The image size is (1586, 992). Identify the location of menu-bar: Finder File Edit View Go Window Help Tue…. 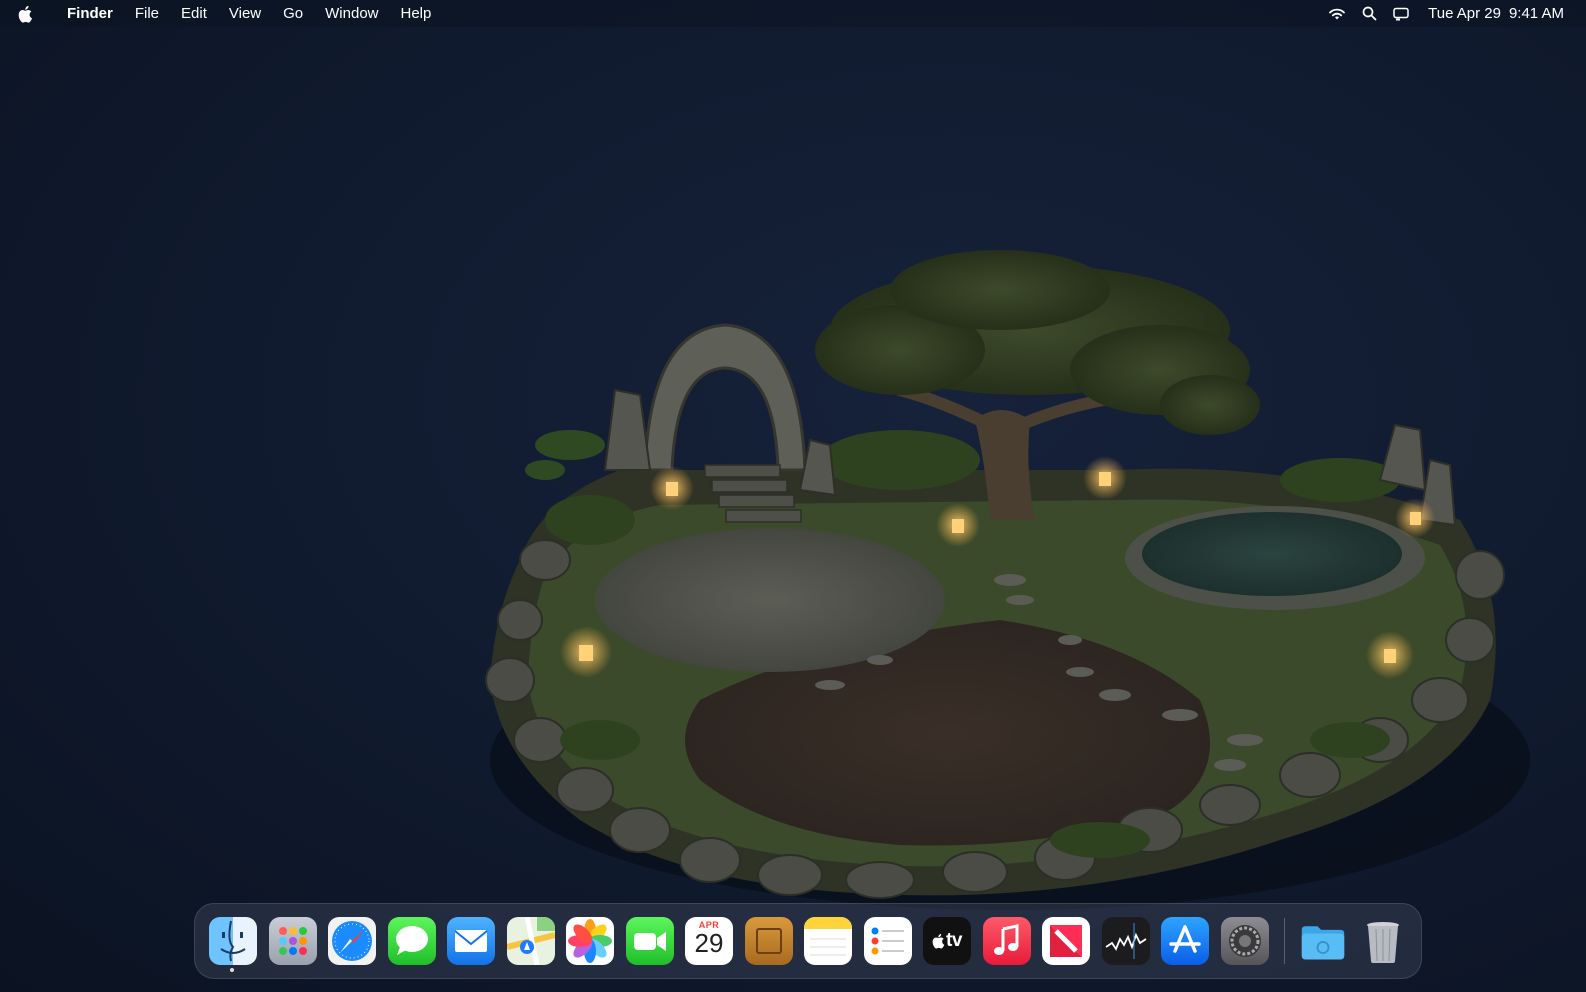
(793, 13).